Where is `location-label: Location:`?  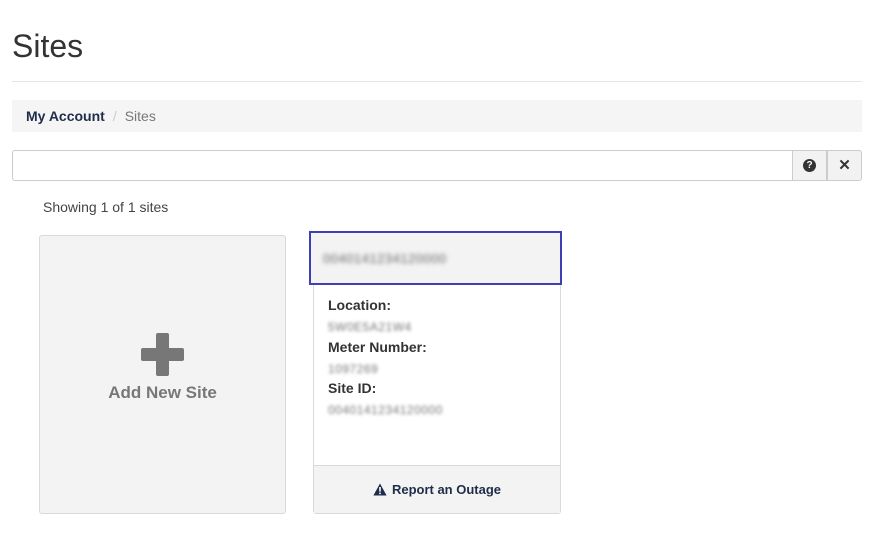
location-label: Location: is located at coordinates (359, 305).